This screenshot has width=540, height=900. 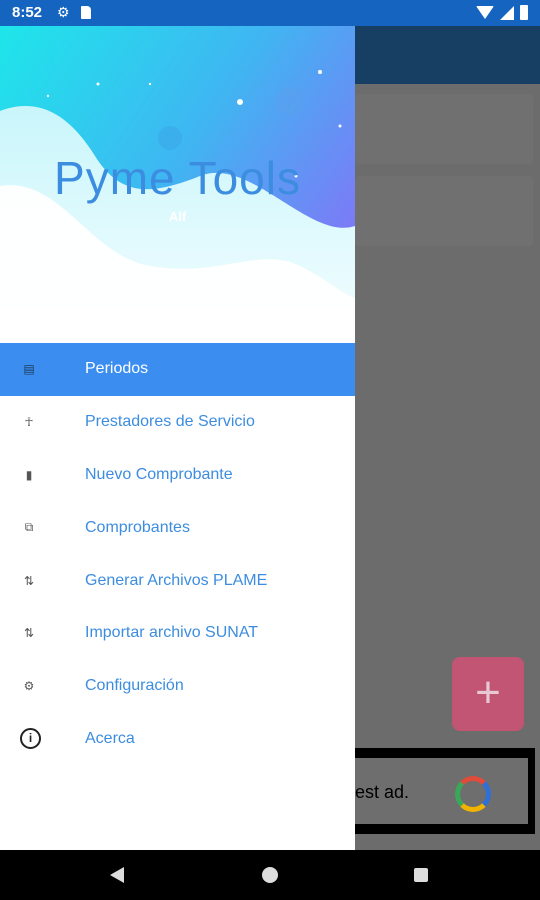 I want to click on menu-item-comprobantes: ⧉ Comprobantes, so click(x=177, y=527).